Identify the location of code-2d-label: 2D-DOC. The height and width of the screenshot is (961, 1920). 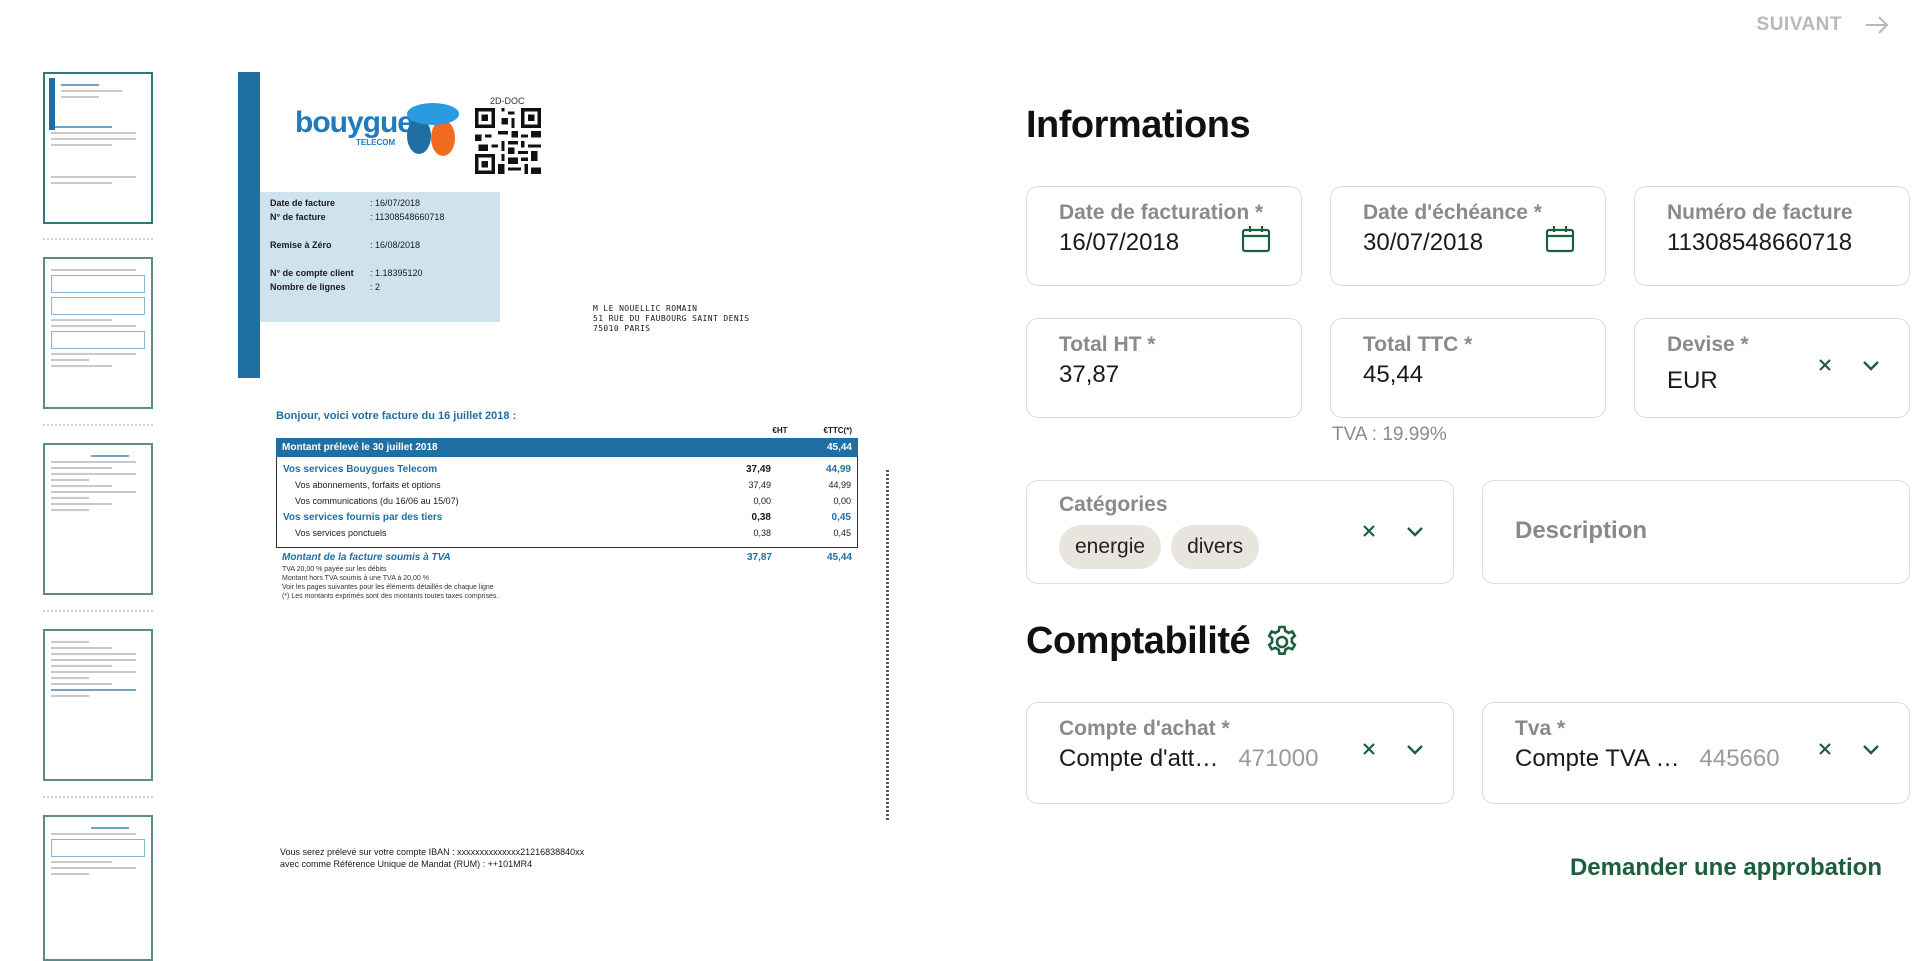
(507, 101).